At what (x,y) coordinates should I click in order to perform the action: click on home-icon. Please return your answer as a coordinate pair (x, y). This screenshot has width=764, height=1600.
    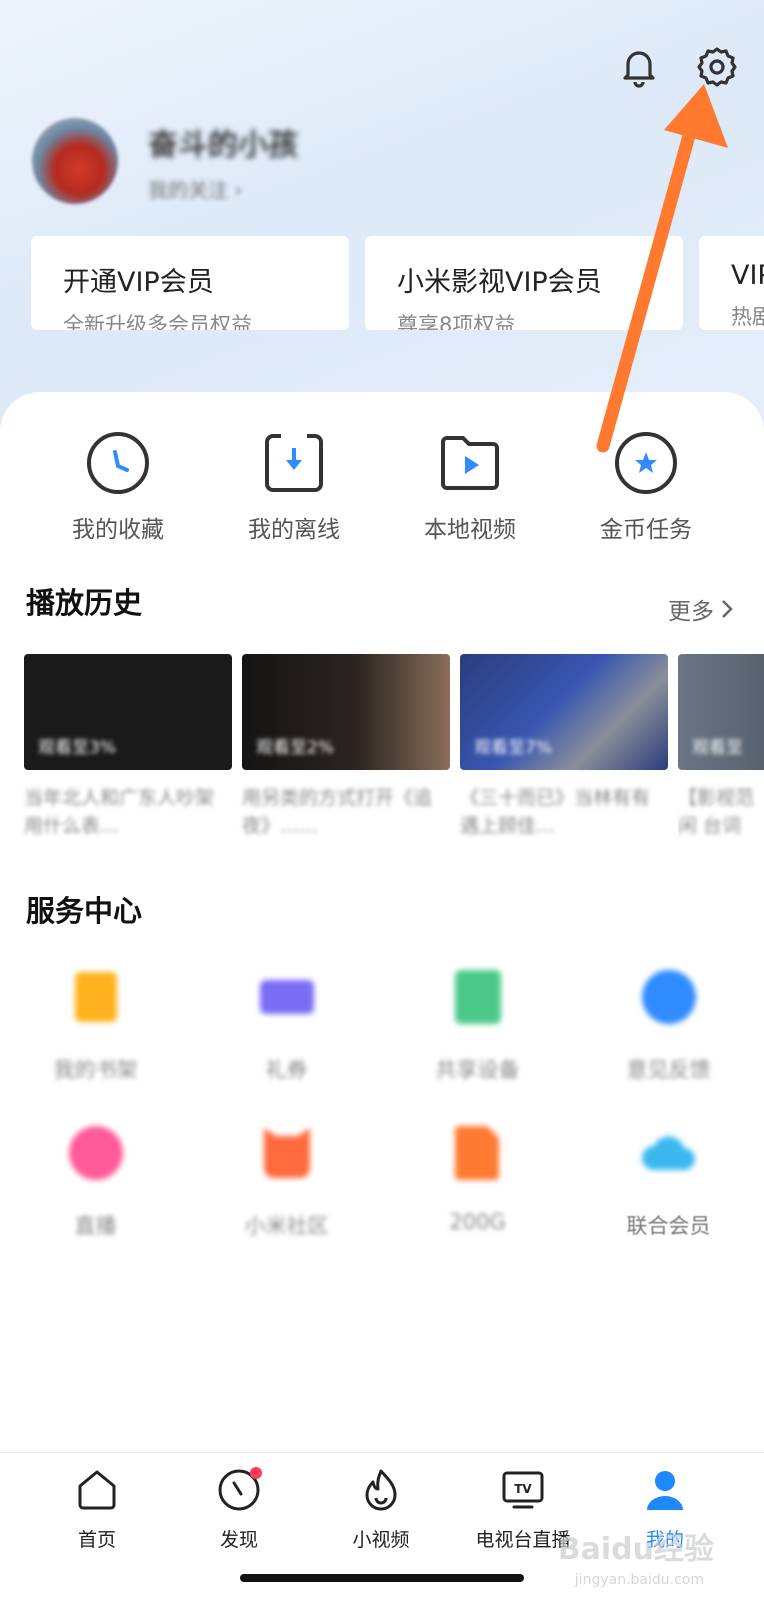
    Looking at the image, I should click on (97, 1490).